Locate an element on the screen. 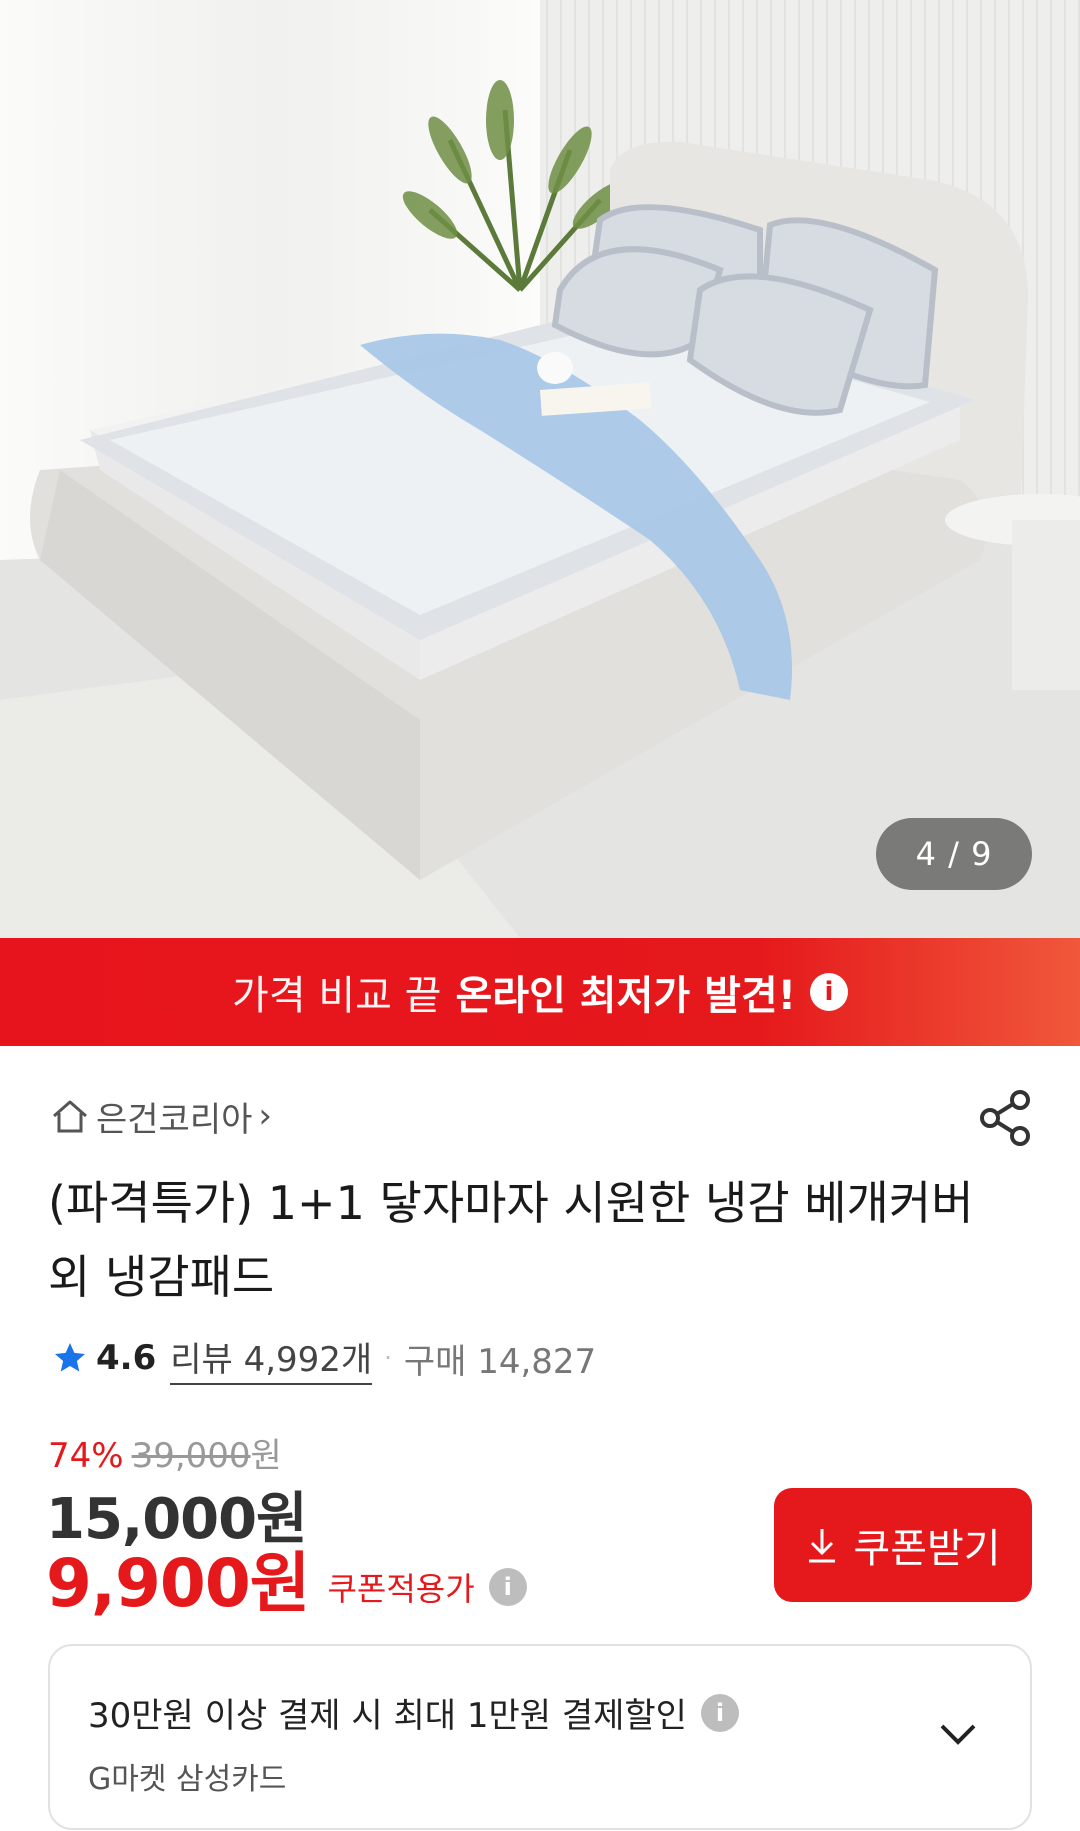  image-page-indicator: 4 / 9 is located at coordinates (954, 854).